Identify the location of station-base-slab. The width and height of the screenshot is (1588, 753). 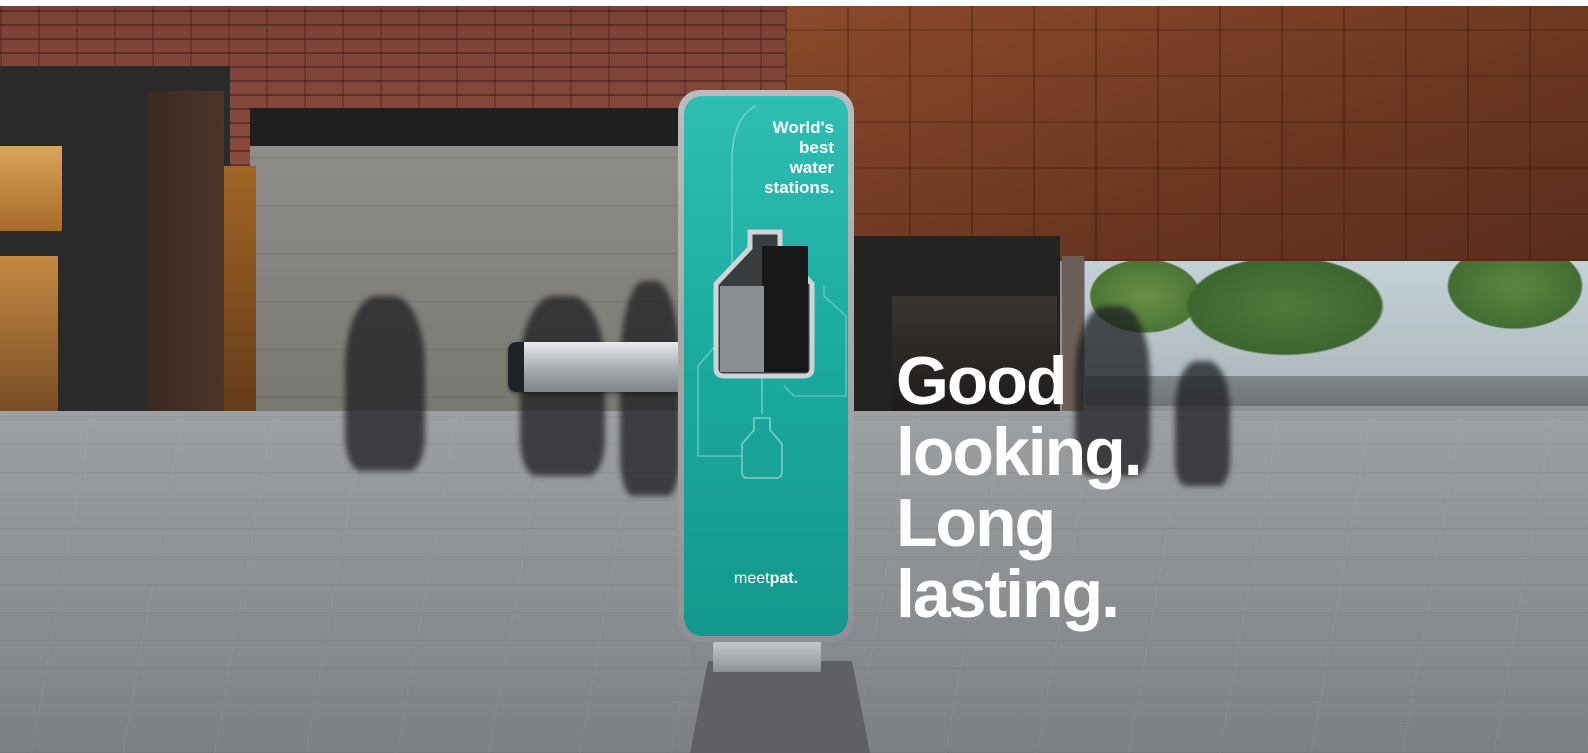
(780, 707).